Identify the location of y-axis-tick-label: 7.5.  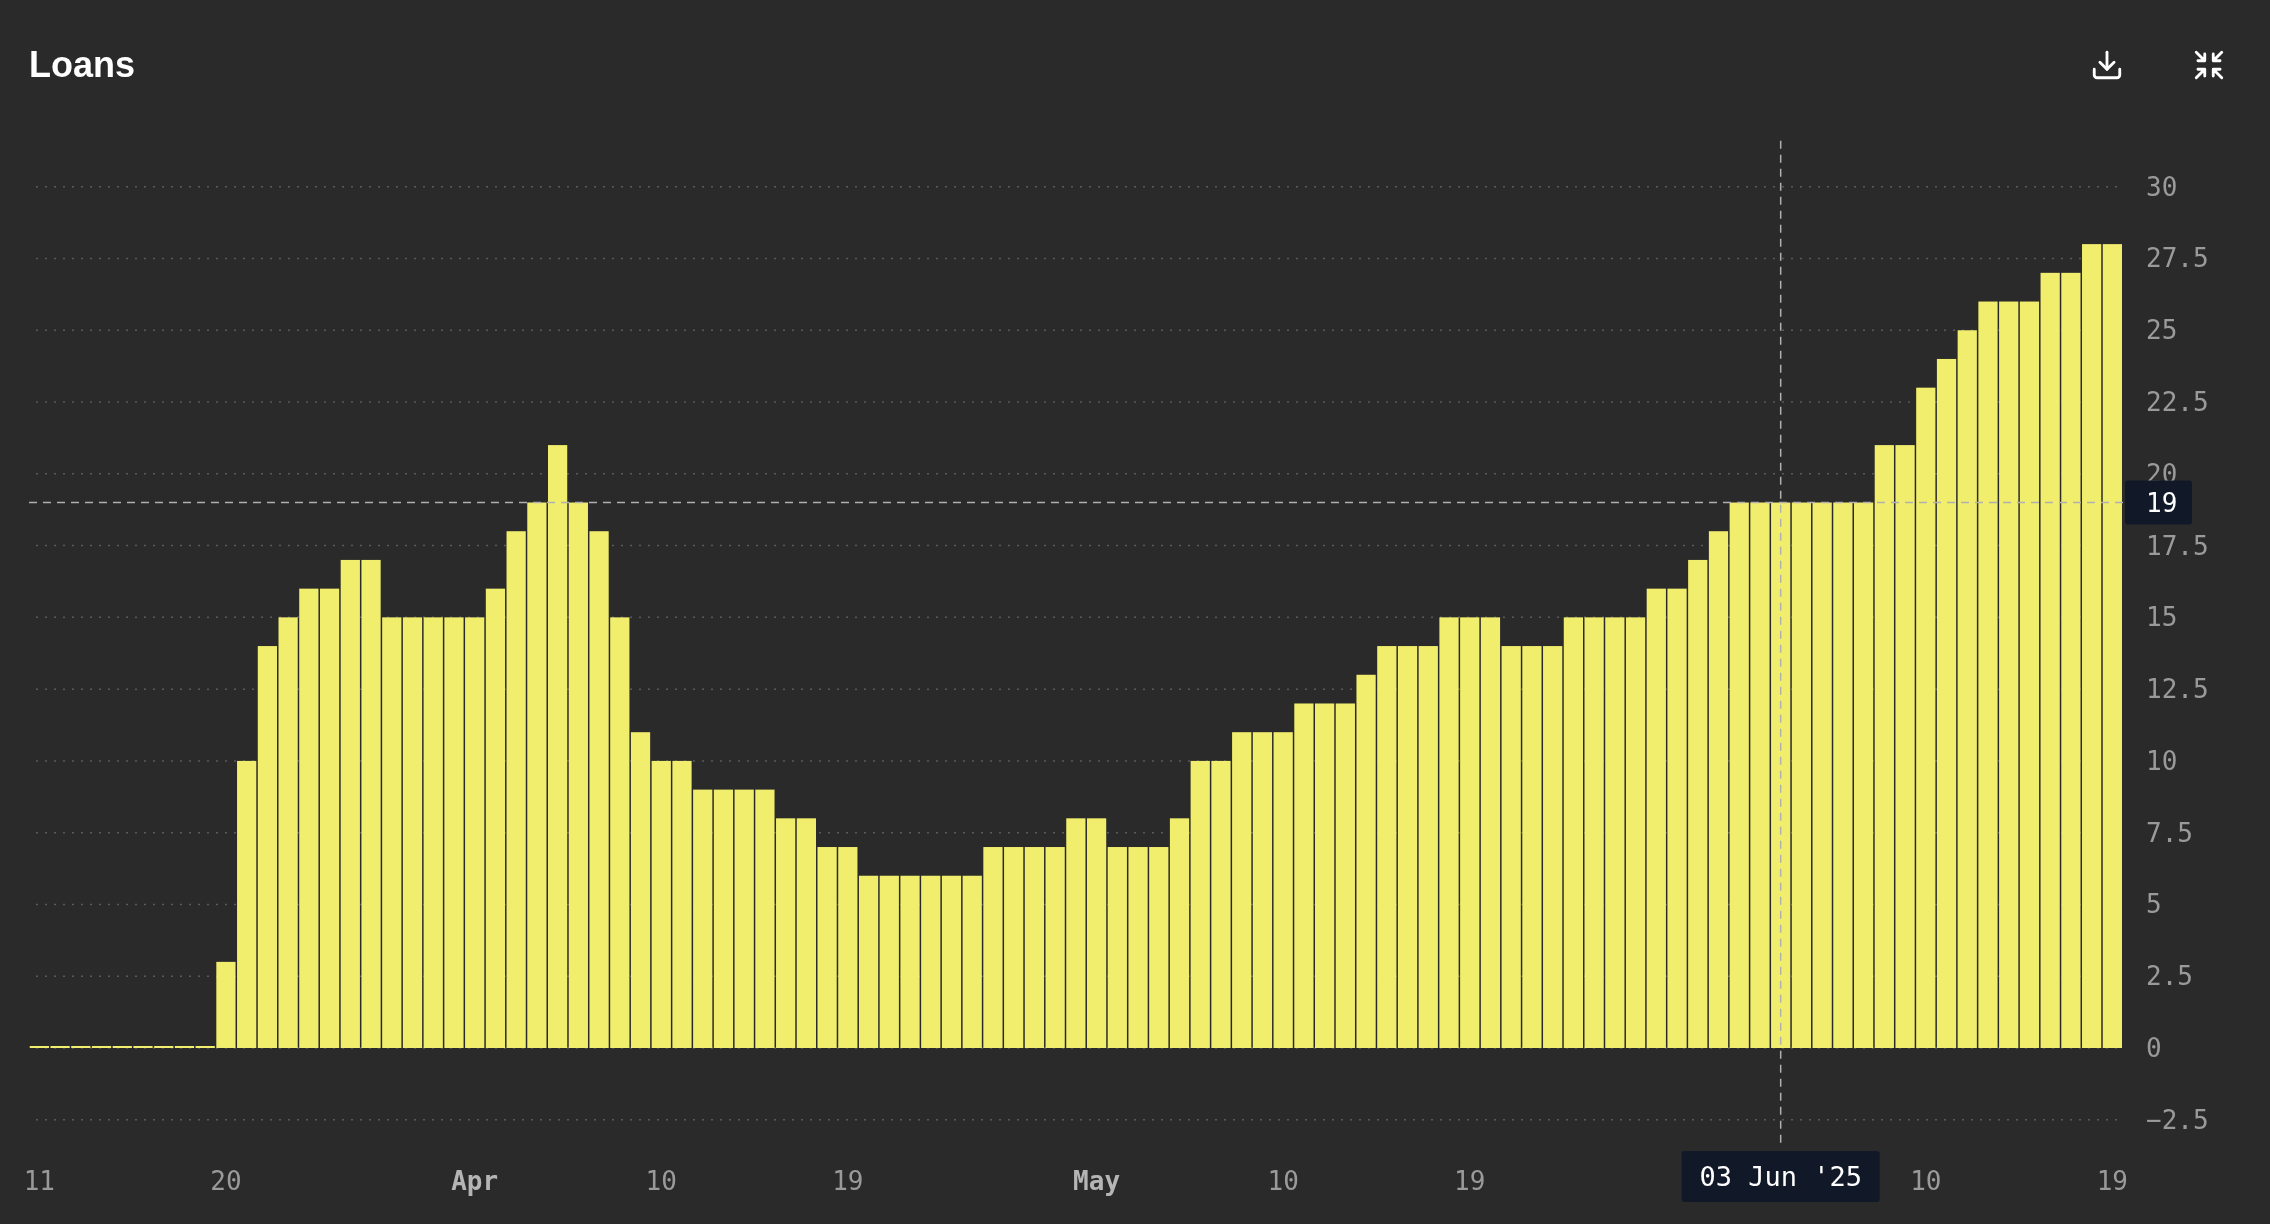
(2169, 832).